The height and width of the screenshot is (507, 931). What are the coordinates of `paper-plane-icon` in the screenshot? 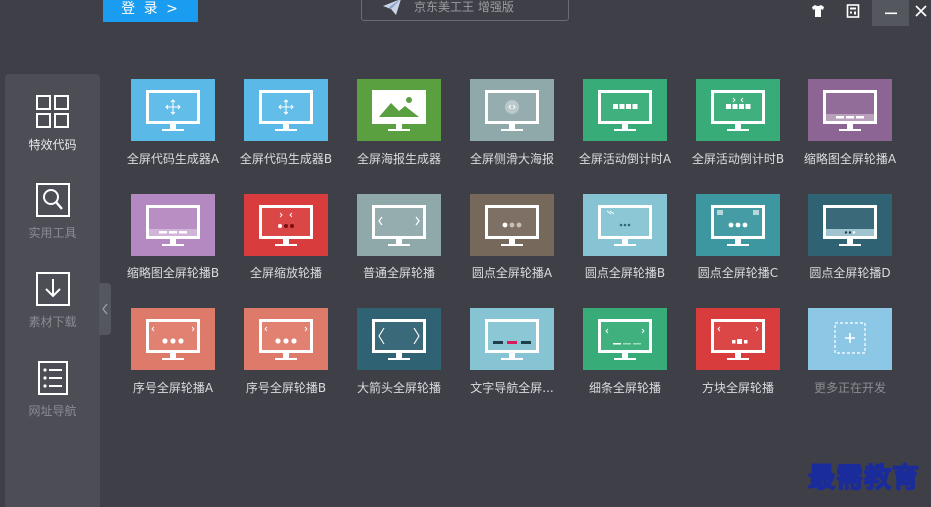 It's located at (392, 7).